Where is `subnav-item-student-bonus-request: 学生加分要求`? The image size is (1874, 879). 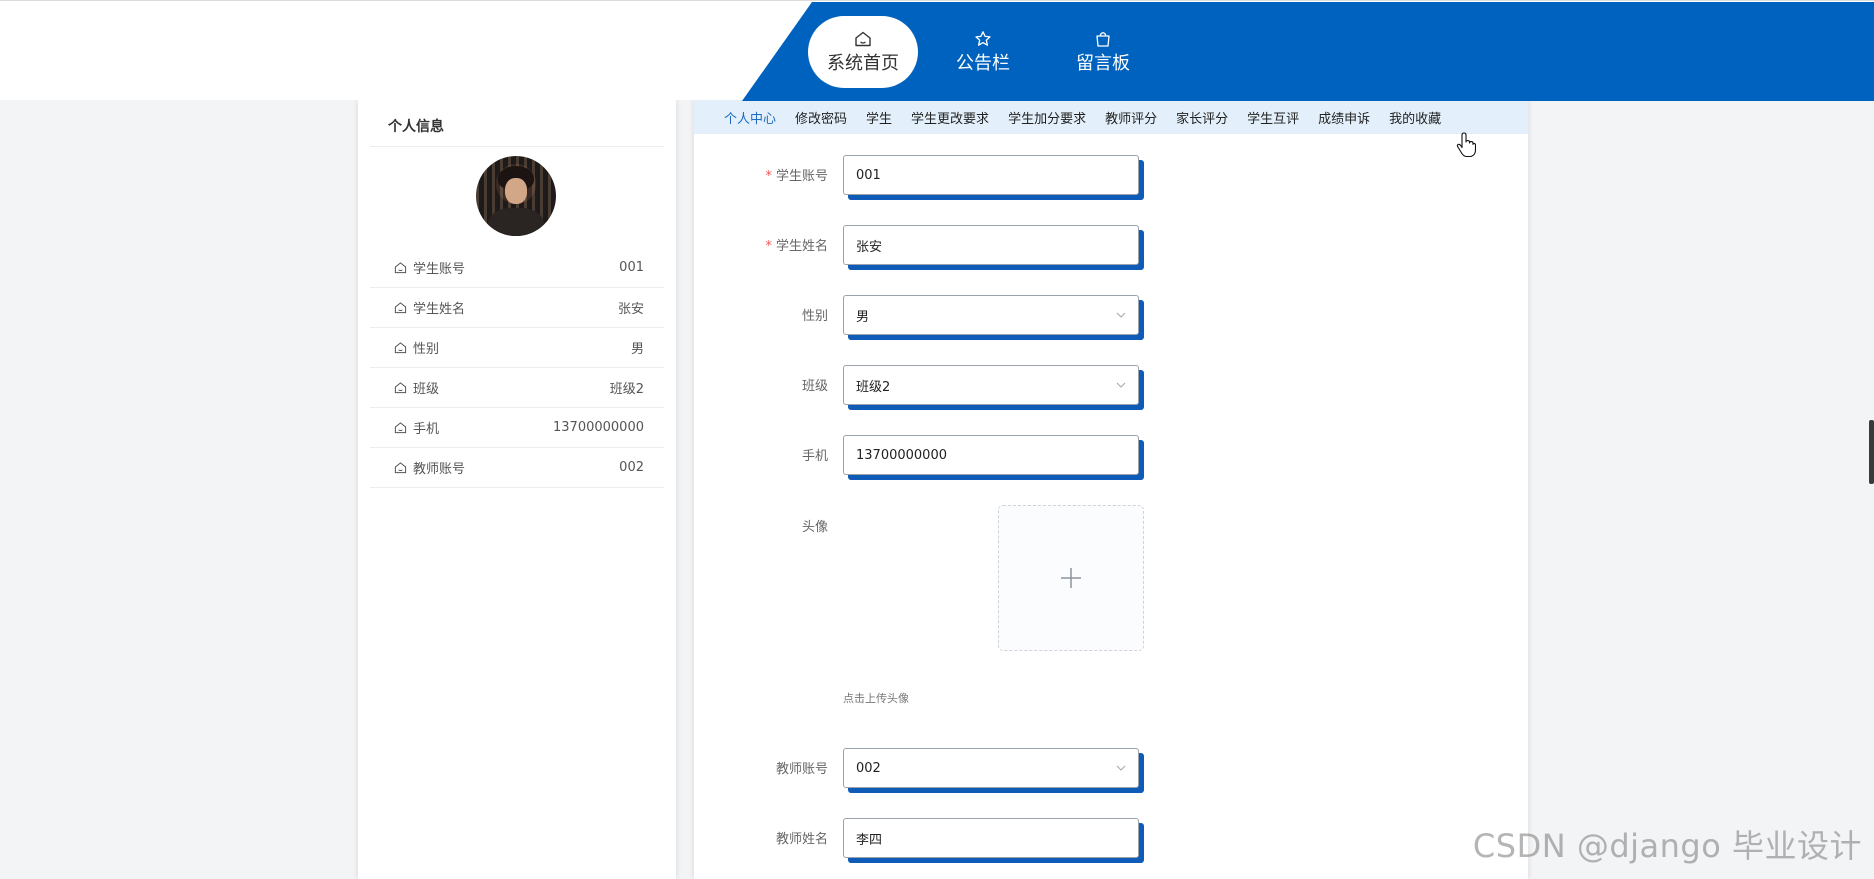 subnav-item-student-bonus-request: 学生加分要求 is located at coordinates (1047, 117).